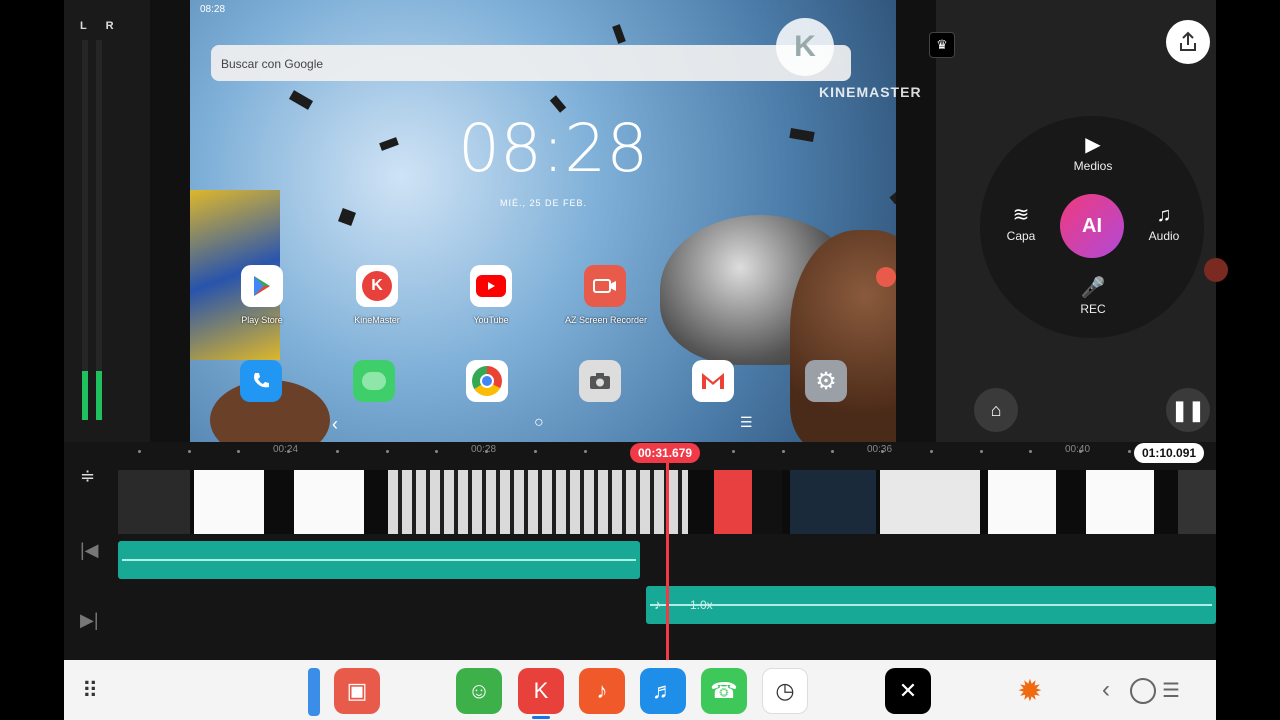 The image size is (1280, 720). Describe the element at coordinates (374, 381) in the screenshot. I see `messages-icon` at that location.